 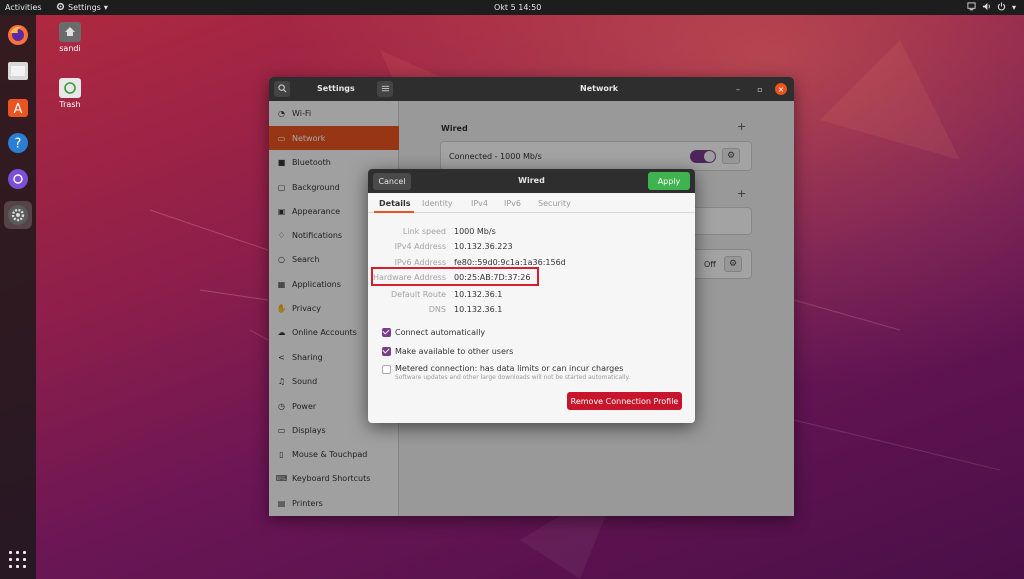 I want to click on ipv4-address-label: IPv4 Address, so click(x=420, y=246).